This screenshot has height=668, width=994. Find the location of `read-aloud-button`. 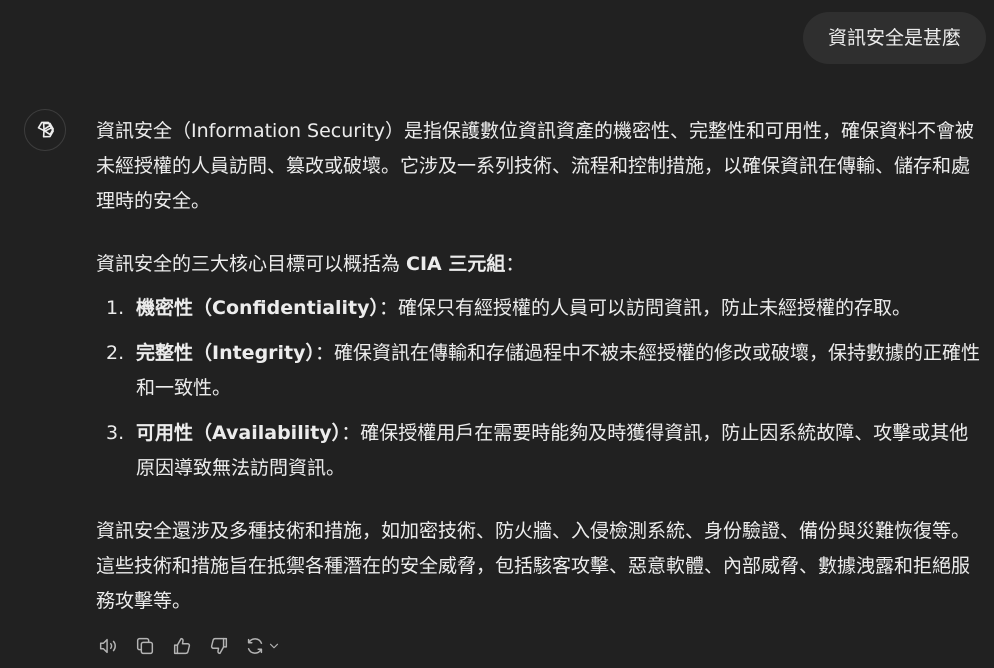

read-aloud-button is located at coordinates (108, 646).